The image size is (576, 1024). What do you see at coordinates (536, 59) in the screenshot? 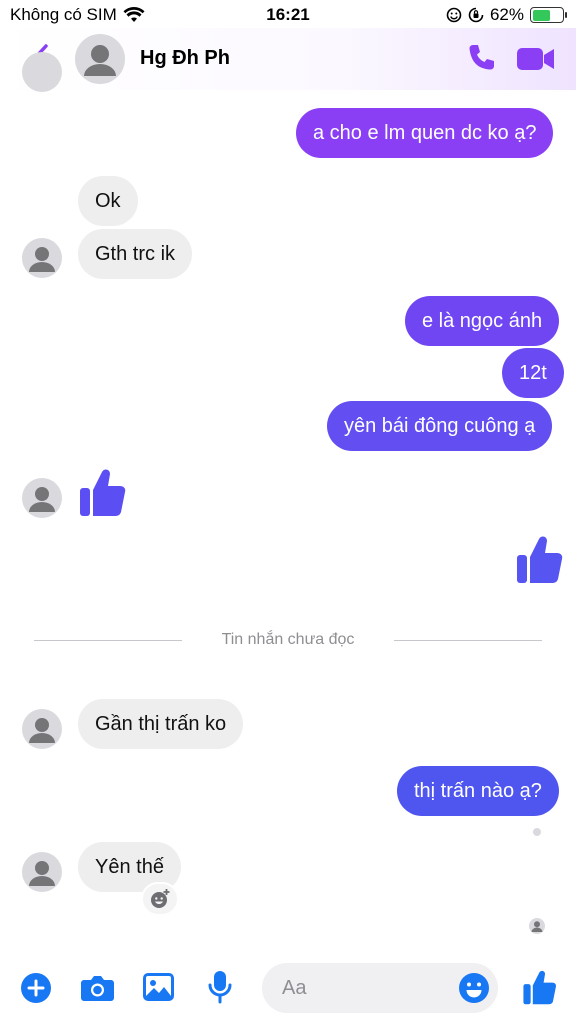
I see `video-call-icon` at bounding box center [536, 59].